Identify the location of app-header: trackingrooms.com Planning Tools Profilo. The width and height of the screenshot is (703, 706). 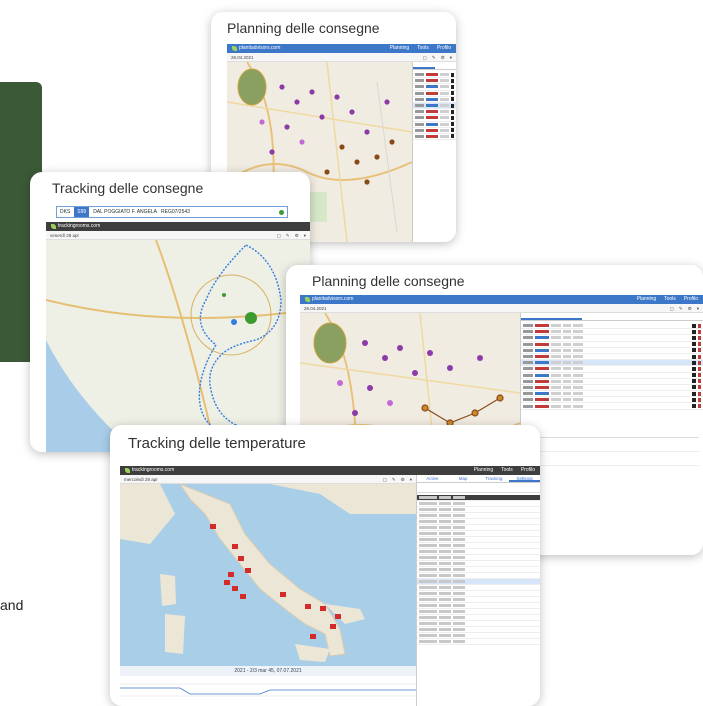
(330, 470).